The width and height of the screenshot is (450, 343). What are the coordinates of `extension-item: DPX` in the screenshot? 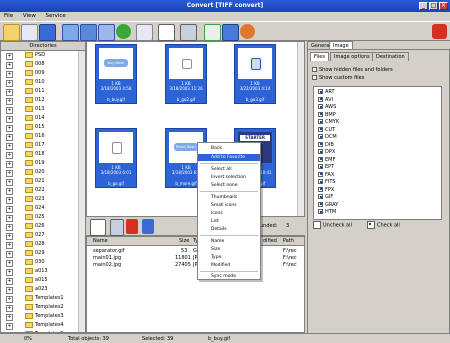 It's located at (326, 152).